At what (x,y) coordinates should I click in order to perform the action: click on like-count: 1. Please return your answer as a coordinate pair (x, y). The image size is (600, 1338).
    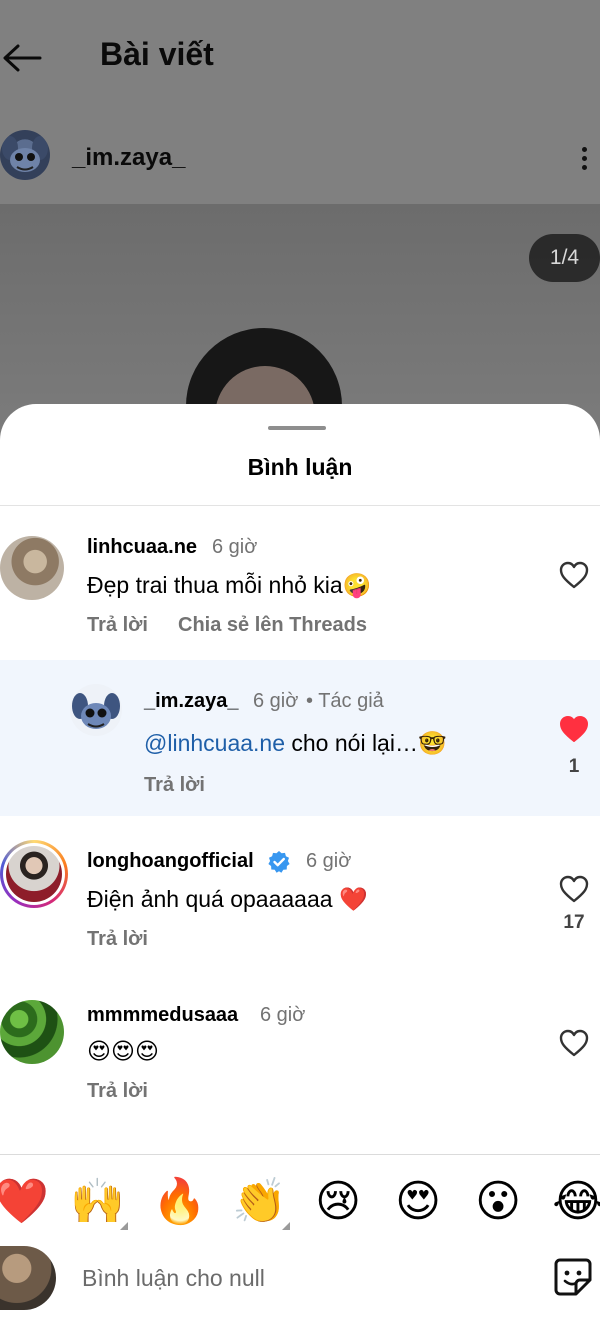
    Looking at the image, I should click on (574, 766).